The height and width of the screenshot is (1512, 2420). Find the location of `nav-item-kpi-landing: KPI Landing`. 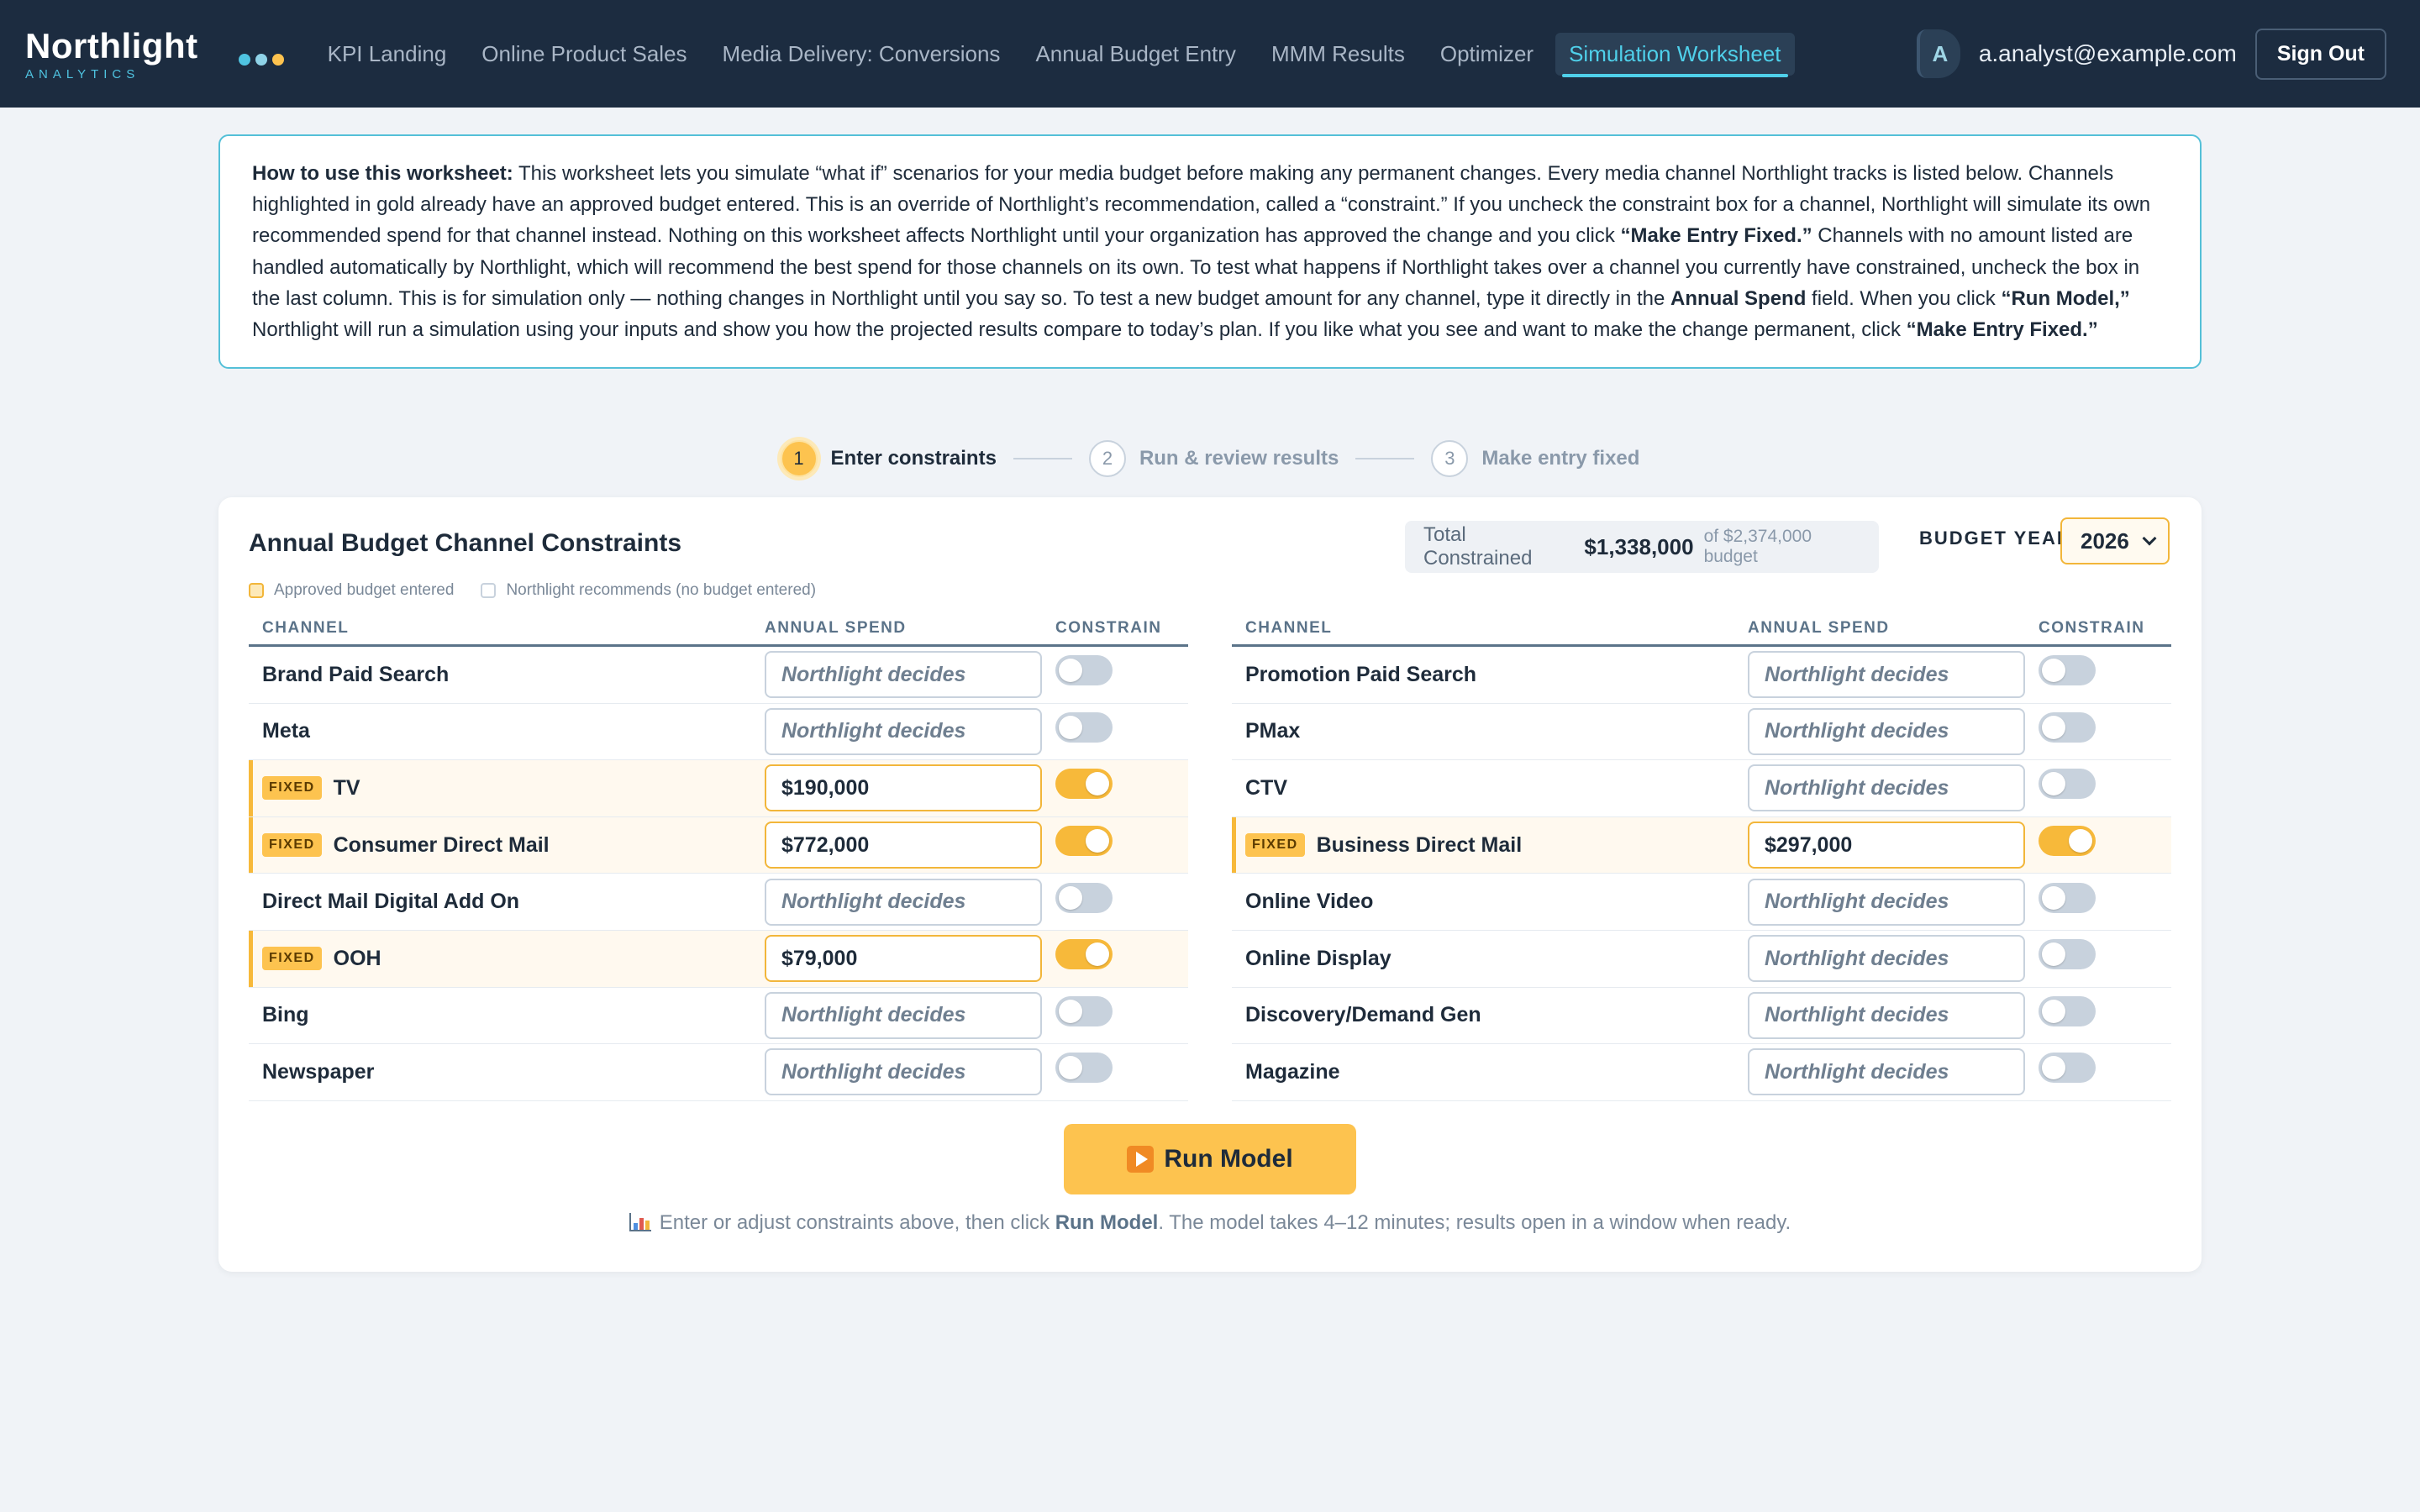

nav-item-kpi-landing: KPI Landing is located at coordinates (387, 54).